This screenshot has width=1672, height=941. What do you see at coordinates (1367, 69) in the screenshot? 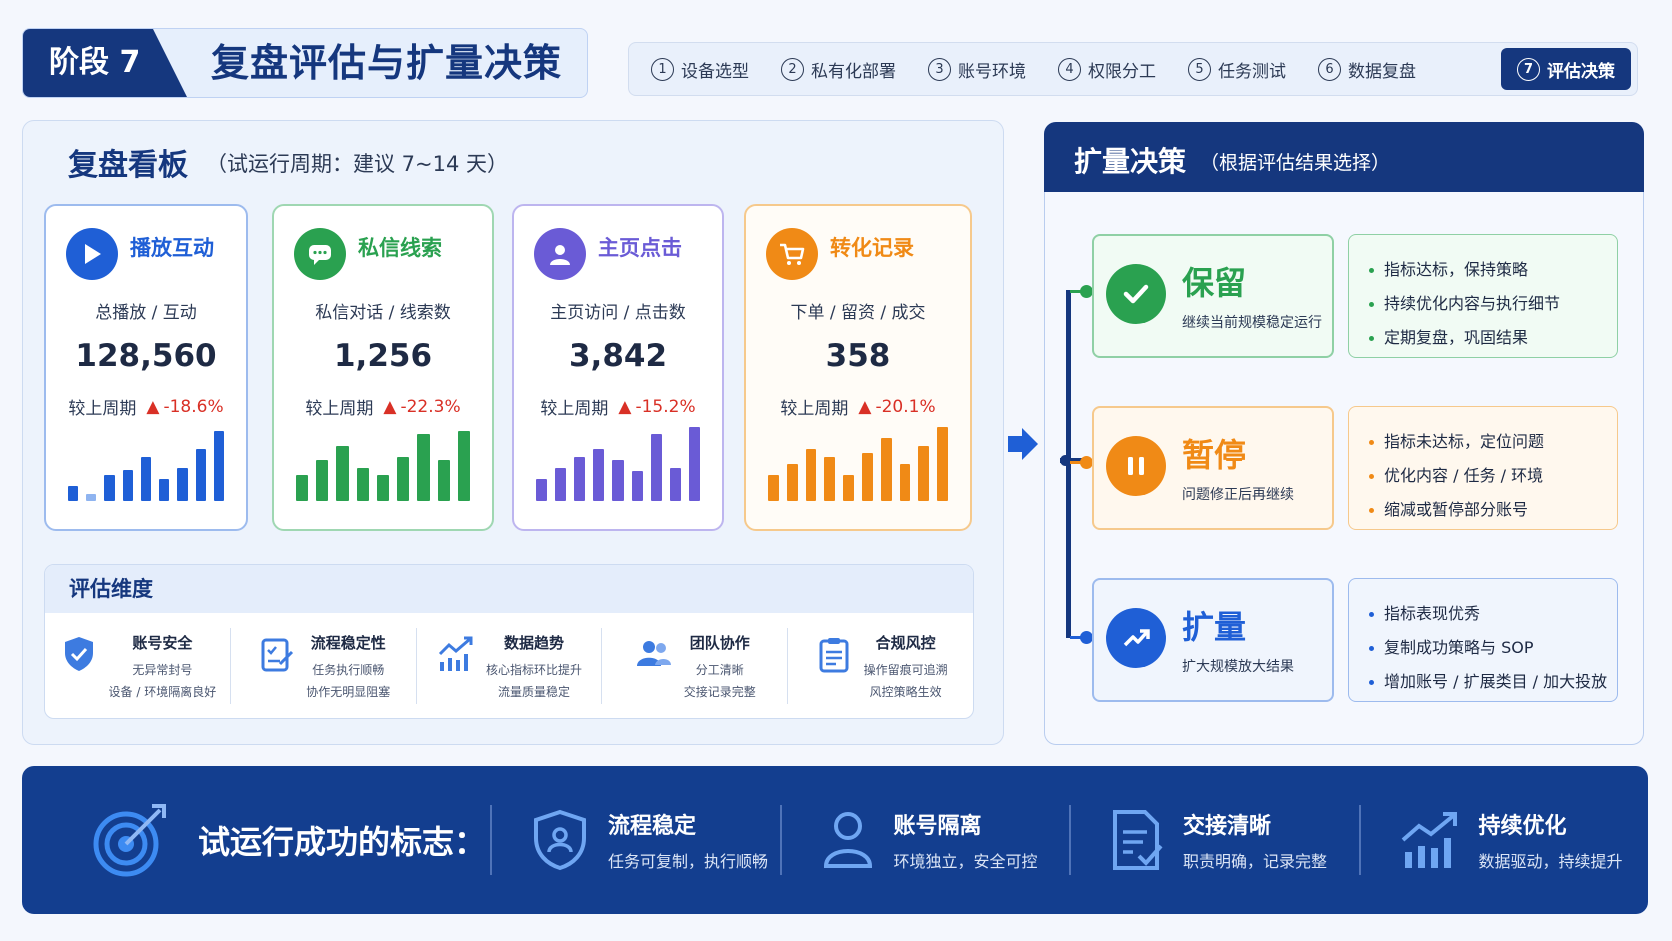
I see `step-6: 6 数据复盘` at bounding box center [1367, 69].